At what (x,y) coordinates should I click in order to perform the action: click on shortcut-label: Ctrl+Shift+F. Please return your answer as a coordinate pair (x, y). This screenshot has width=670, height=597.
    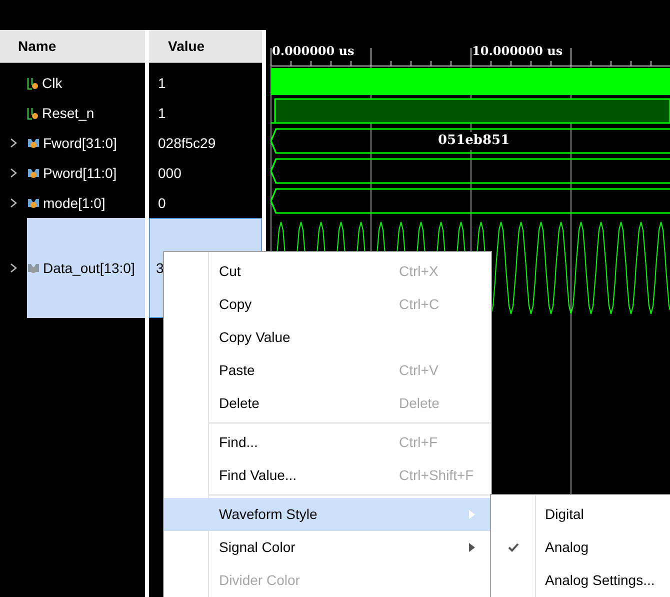
    Looking at the image, I should click on (437, 475).